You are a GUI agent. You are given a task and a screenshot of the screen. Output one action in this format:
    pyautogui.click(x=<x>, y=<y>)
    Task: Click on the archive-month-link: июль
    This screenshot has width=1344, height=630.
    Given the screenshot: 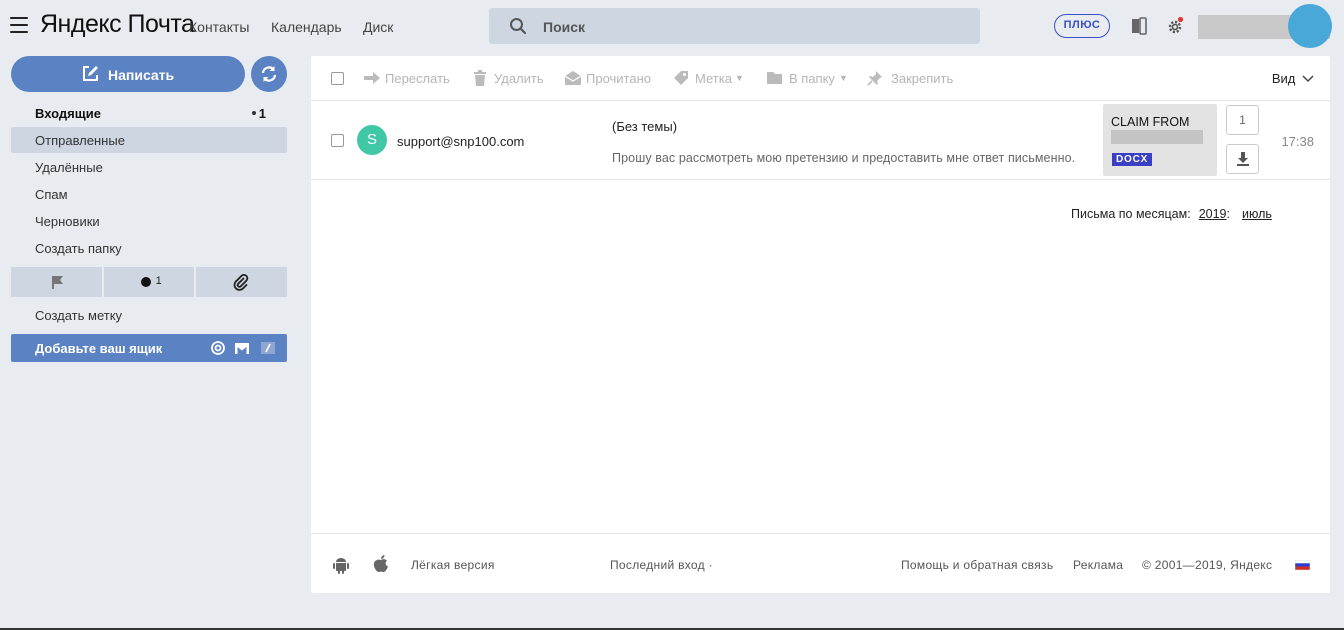 What is the action you would take?
    pyautogui.click(x=1257, y=214)
    